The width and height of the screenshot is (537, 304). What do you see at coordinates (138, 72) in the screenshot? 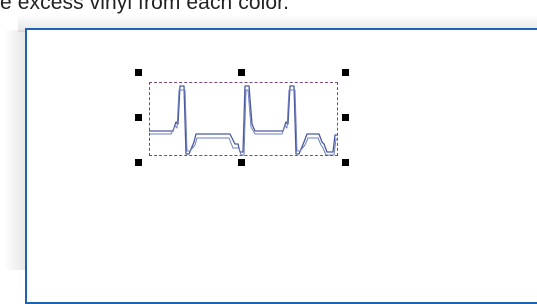
I see `resize-handle-top-left` at bounding box center [138, 72].